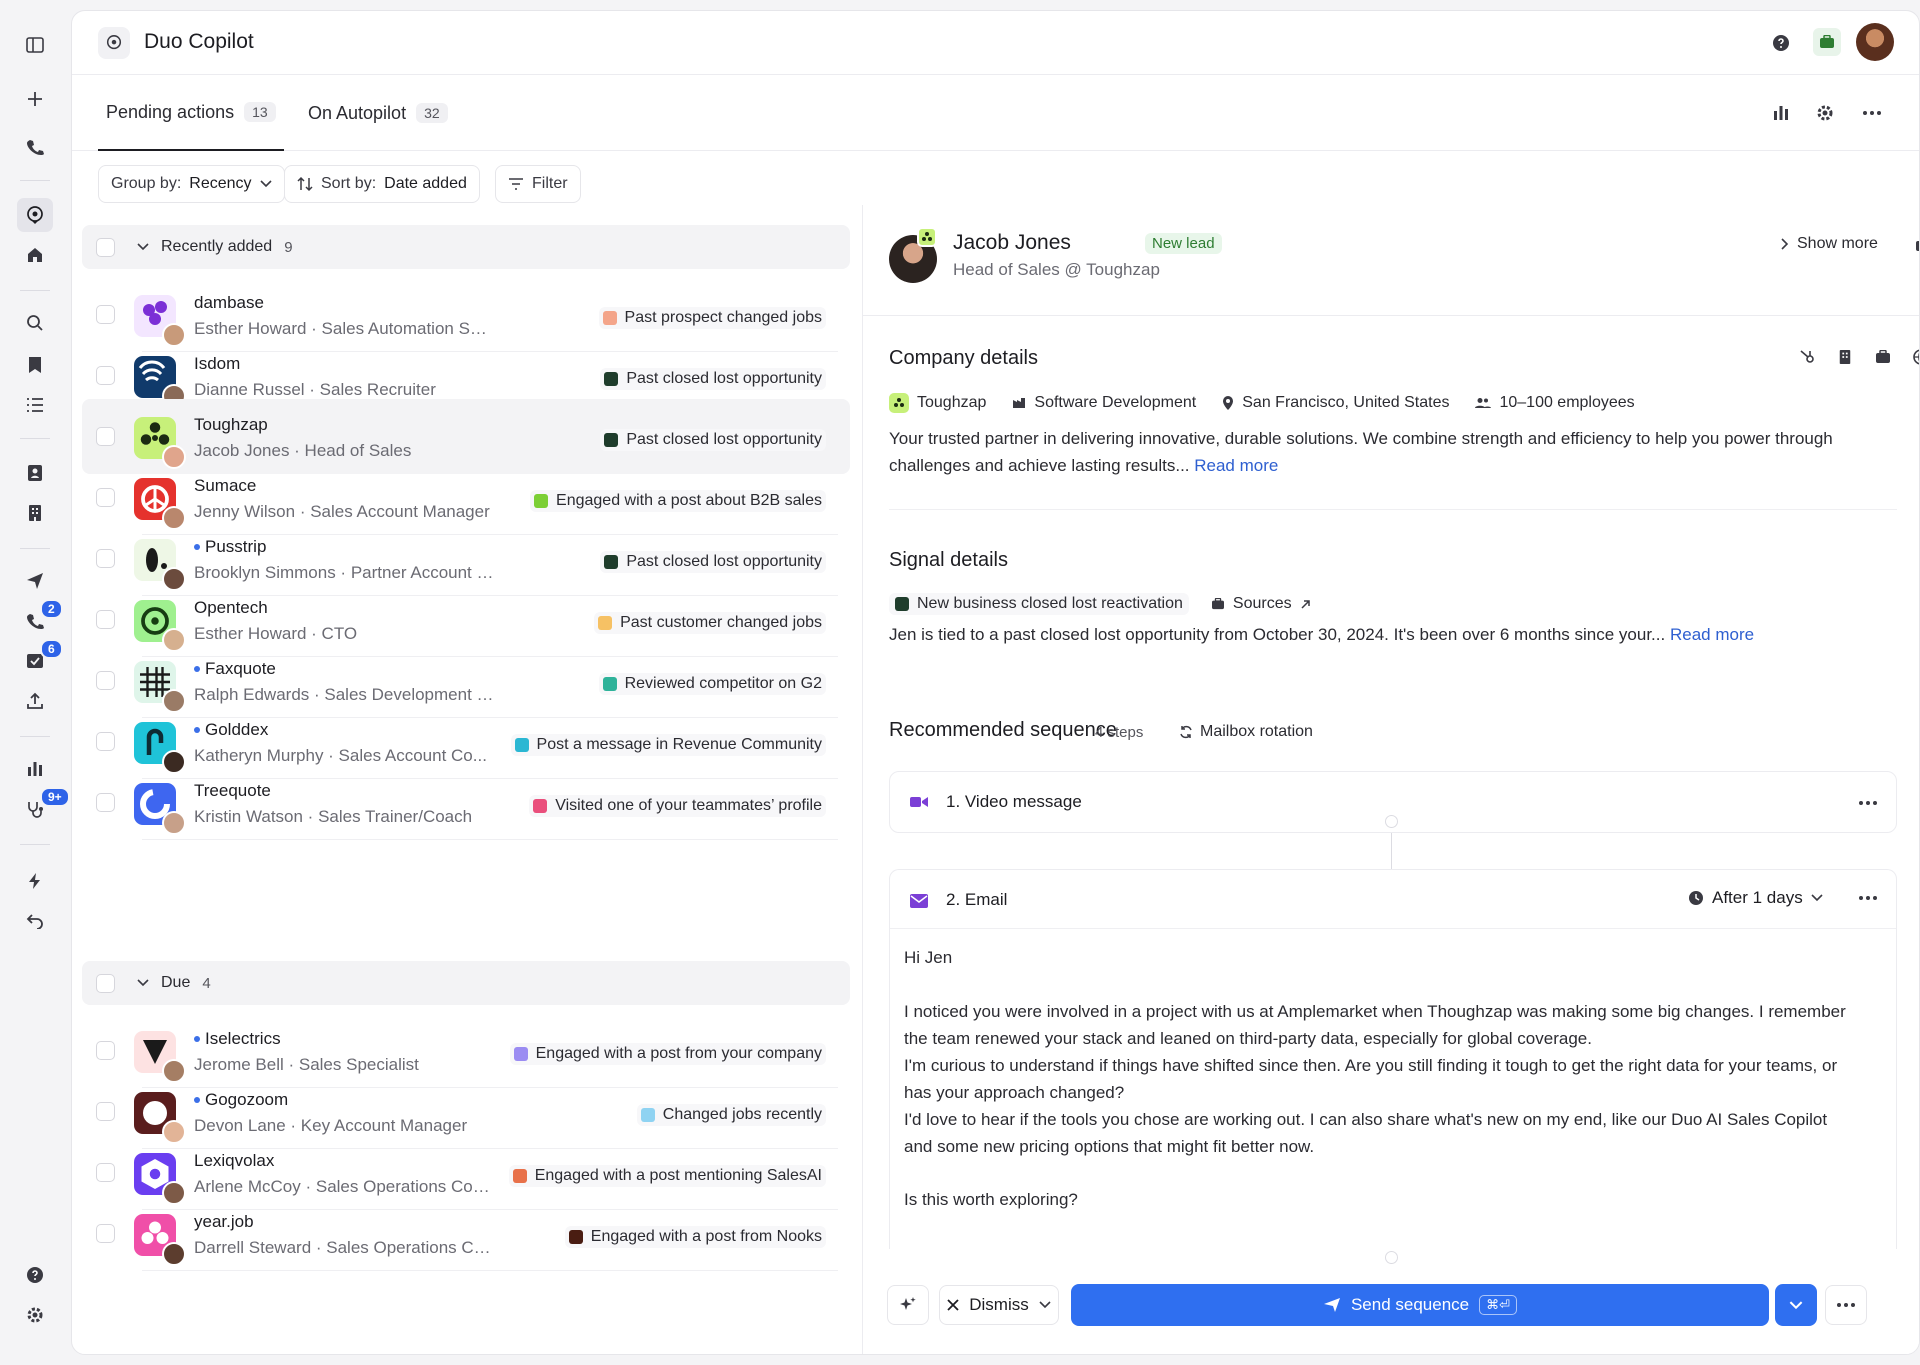 The height and width of the screenshot is (1365, 1920). I want to click on dismiss-label: Dismiss, so click(999, 1304).